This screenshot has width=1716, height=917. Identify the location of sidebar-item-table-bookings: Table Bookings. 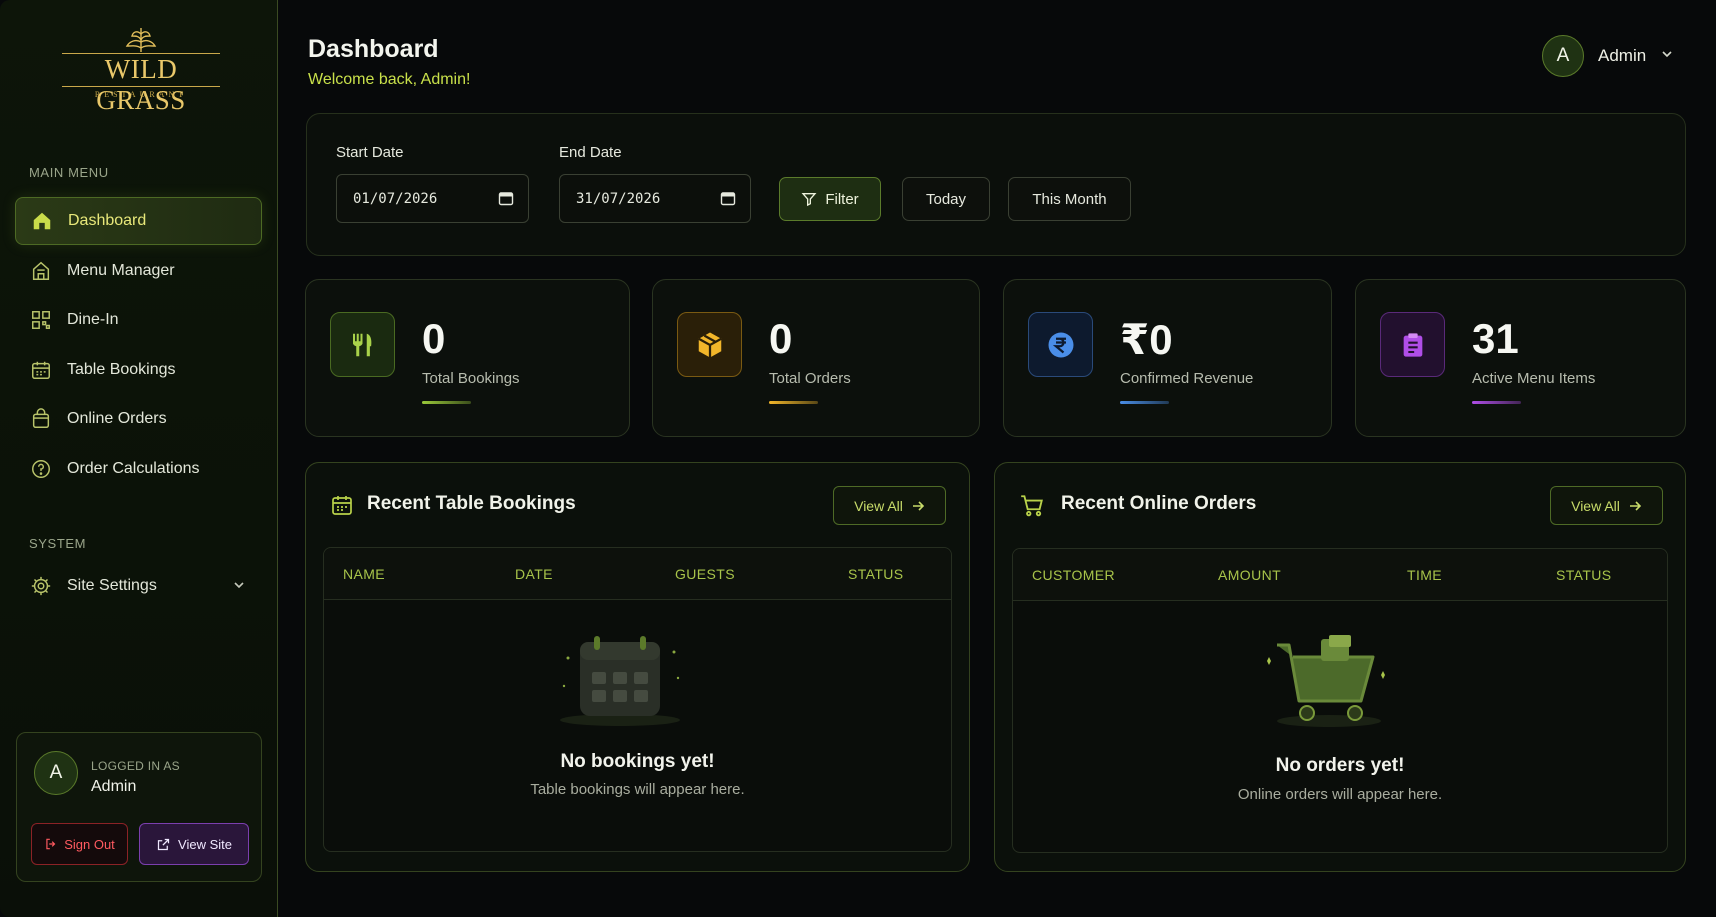
(138, 370).